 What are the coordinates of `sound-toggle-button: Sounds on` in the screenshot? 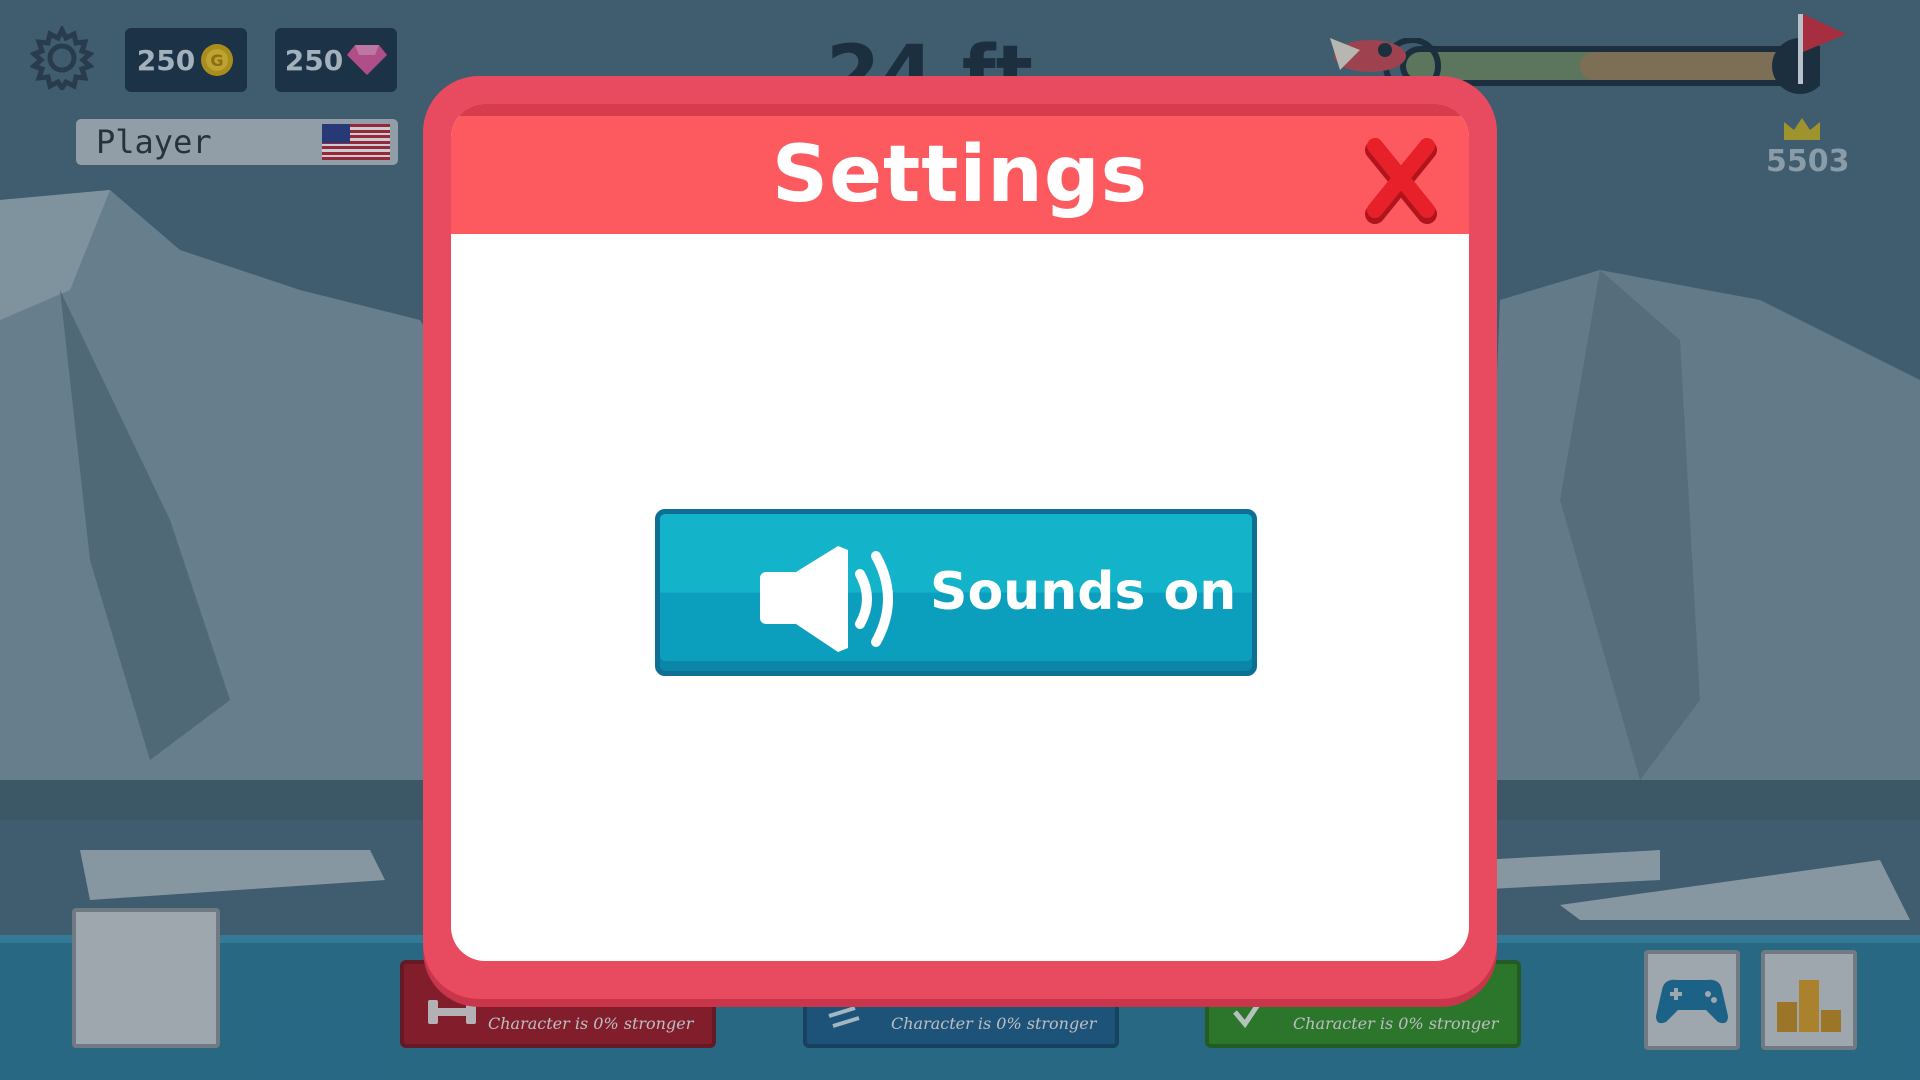 It's located at (956, 592).